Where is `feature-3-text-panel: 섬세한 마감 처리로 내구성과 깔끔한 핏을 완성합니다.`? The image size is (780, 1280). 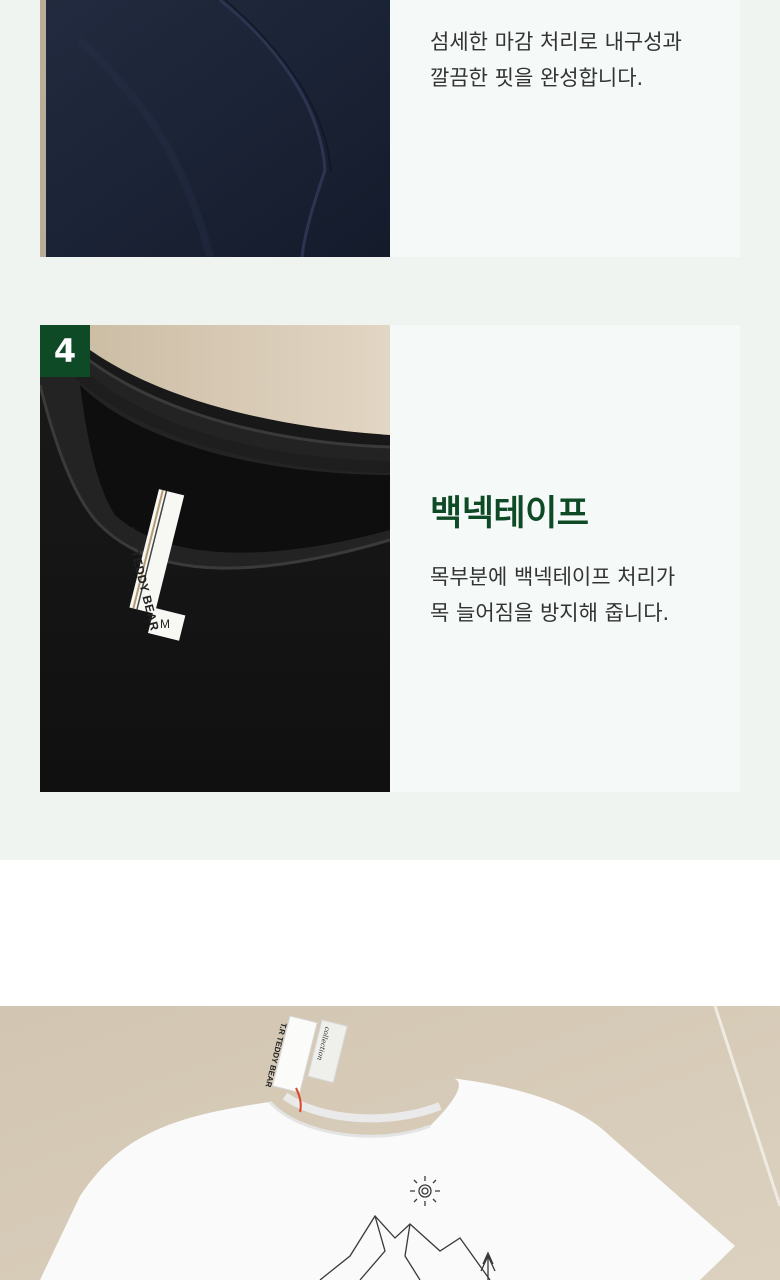
feature-3-text-panel: 섬세한 마감 처리로 내구성과 깔끔한 핏을 완성합니다. is located at coordinates (565, 128).